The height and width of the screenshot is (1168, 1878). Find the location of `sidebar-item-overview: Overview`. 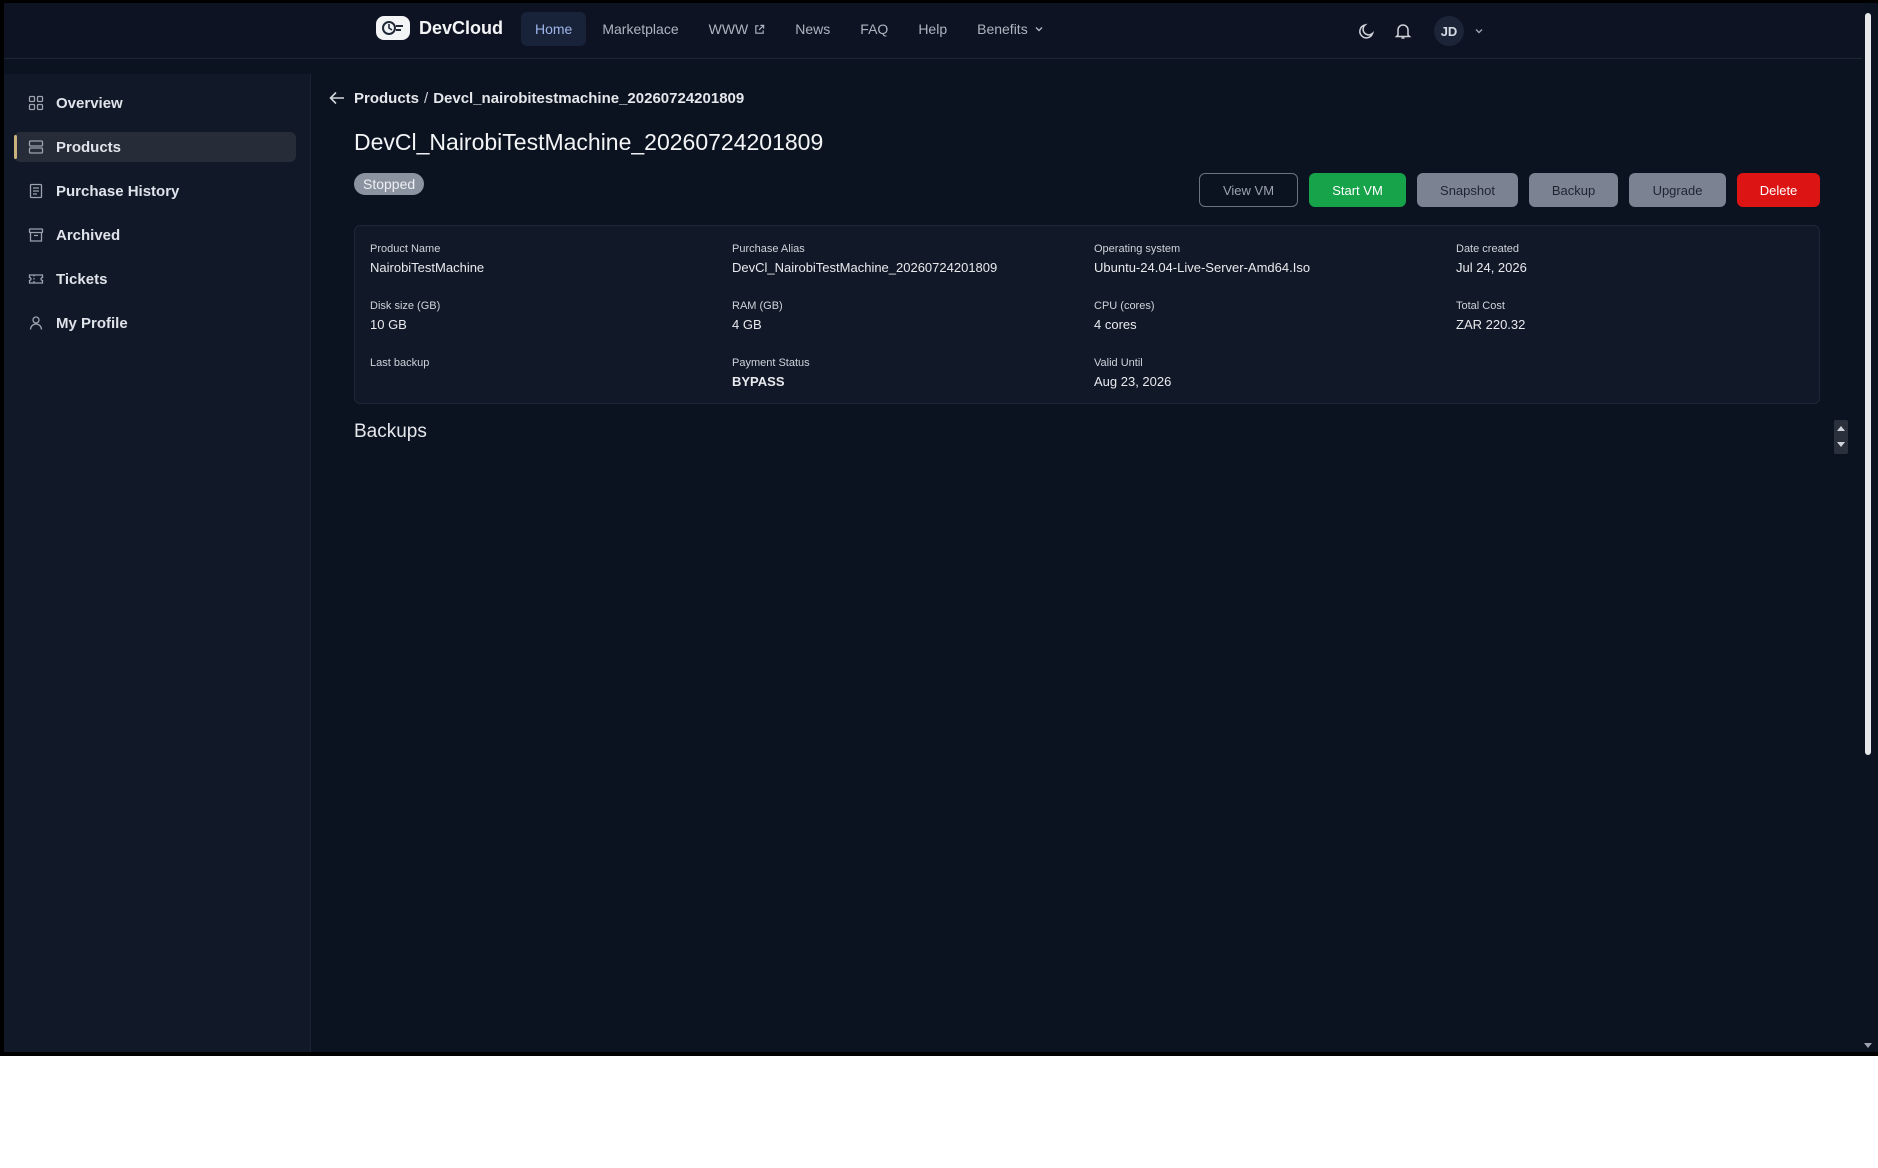

sidebar-item-overview: Overview is located at coordinates (155, 103).